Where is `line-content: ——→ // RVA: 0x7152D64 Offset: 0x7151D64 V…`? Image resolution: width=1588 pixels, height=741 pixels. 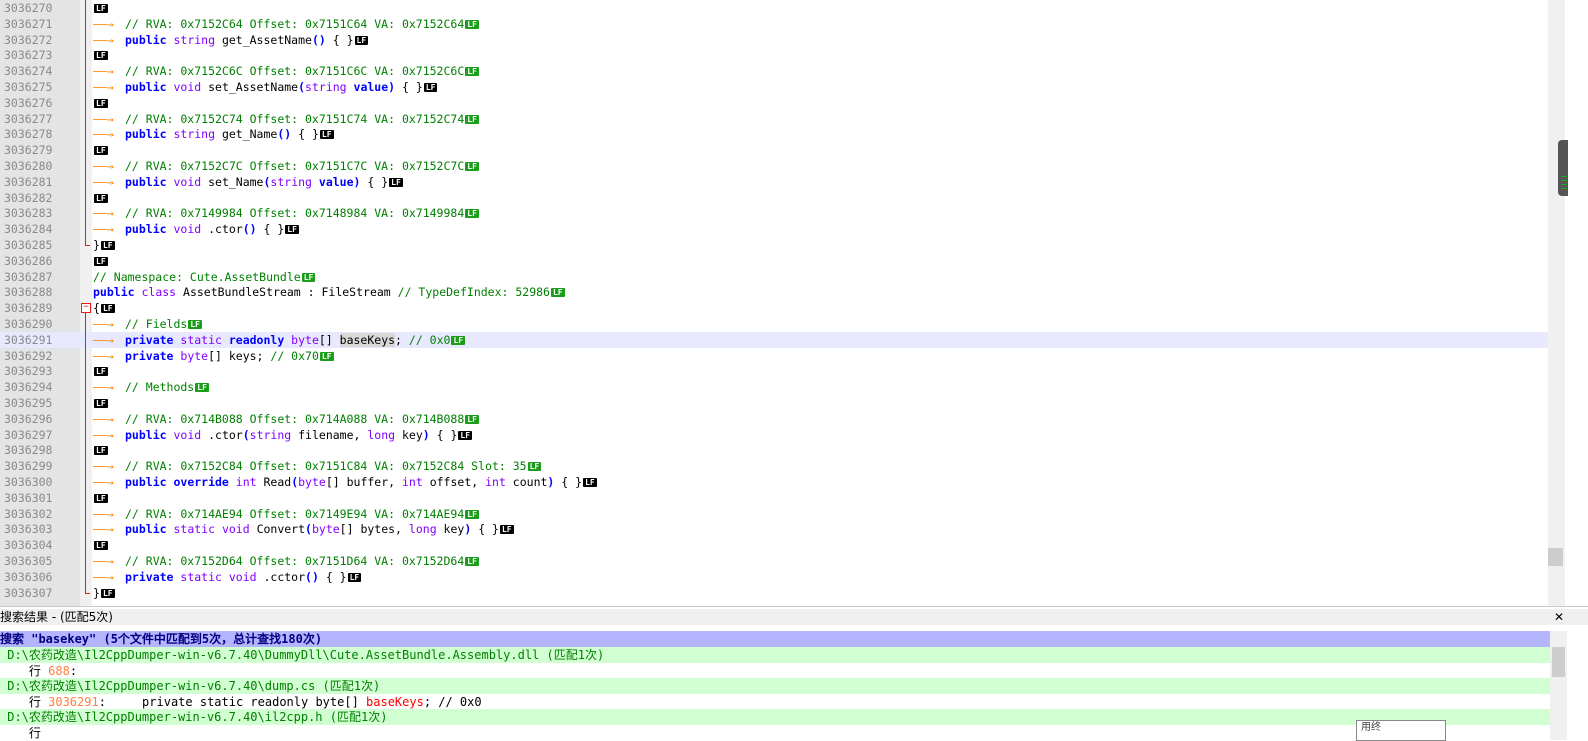 line-content: ——→ // RVA: 0x7152D64 Offset: 0x7151D64 V… is located at coordinates (286, 561).